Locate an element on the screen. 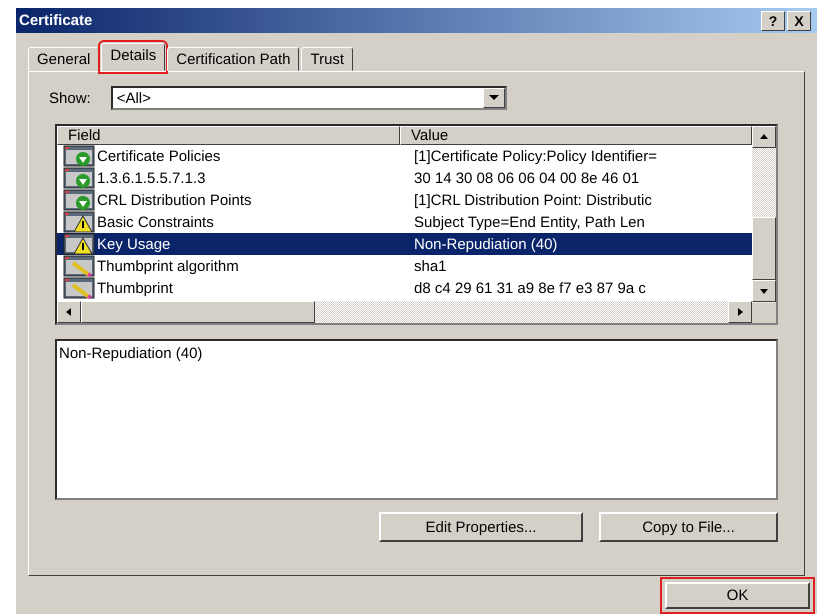  column-header: Value is located at coordinates (576, 135).